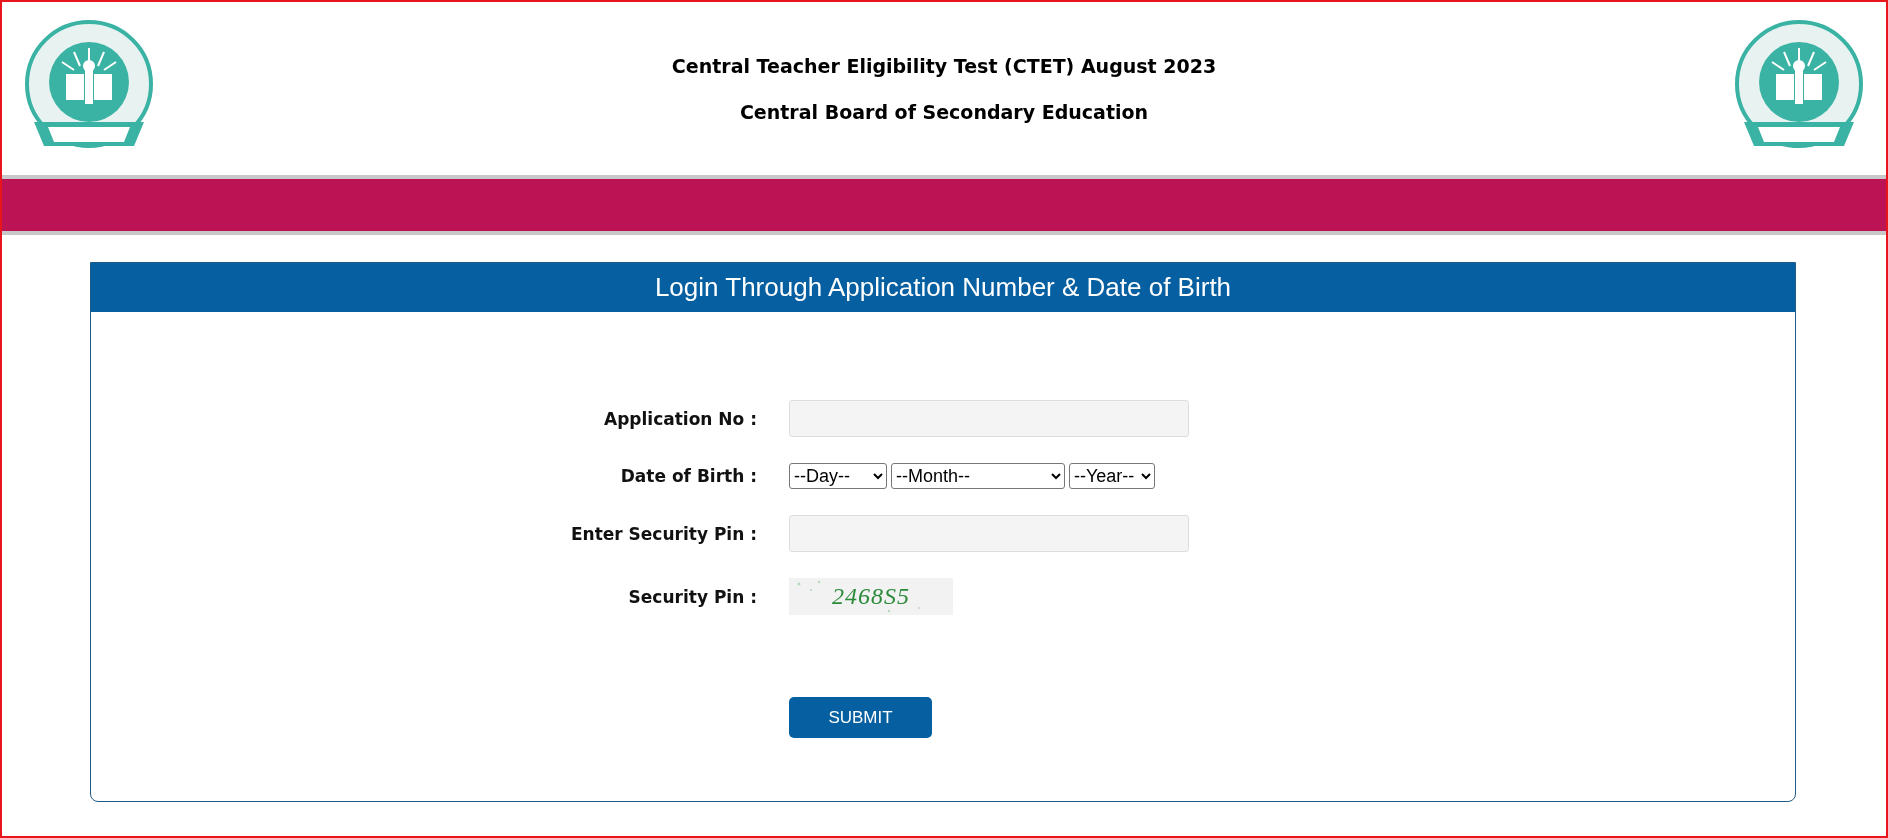  Describe the element at coordinates (978, 476) in the screenshot. I see `date-select: --Month--` at that location.